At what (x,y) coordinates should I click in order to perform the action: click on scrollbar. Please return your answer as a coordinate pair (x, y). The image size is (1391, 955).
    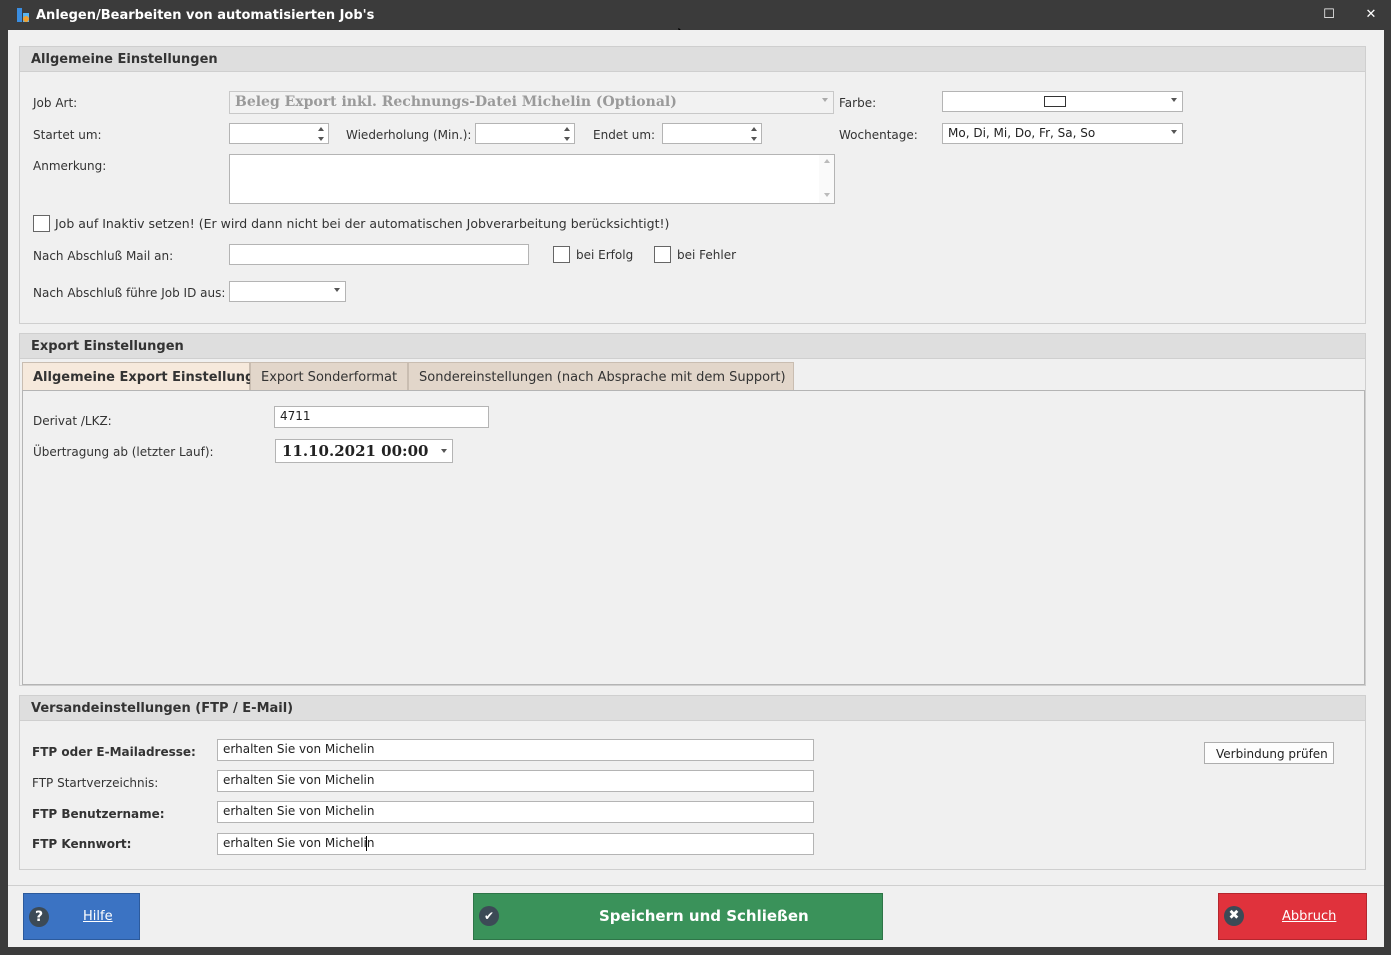
    Looking at the image, I should click on (826, 179).